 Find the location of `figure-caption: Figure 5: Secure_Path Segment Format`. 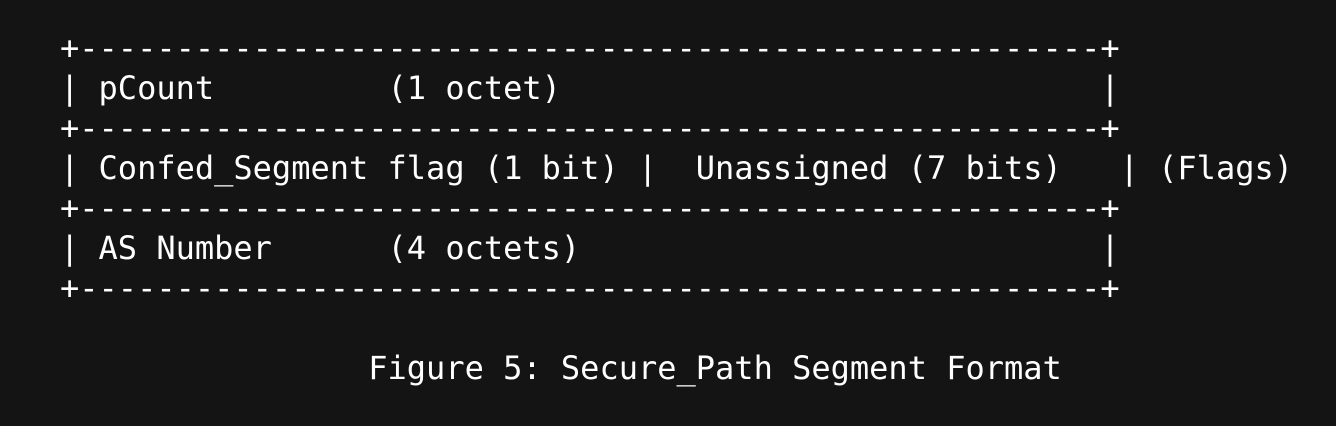

figure-caption: Figure 5: Secure_Path Segment Format is located at coordinates (561, 368).